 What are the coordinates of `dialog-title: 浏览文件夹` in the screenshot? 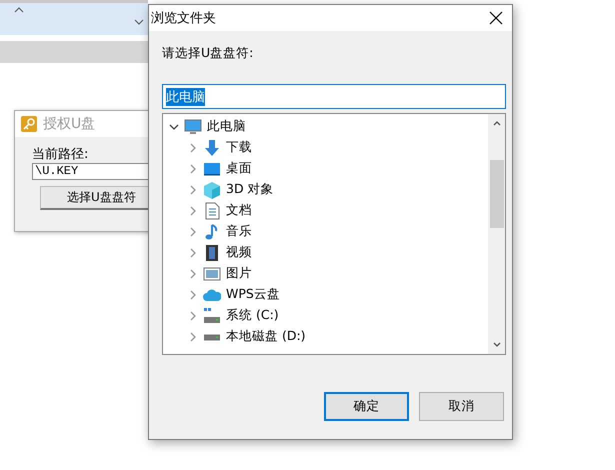 It's located at (183, 18).